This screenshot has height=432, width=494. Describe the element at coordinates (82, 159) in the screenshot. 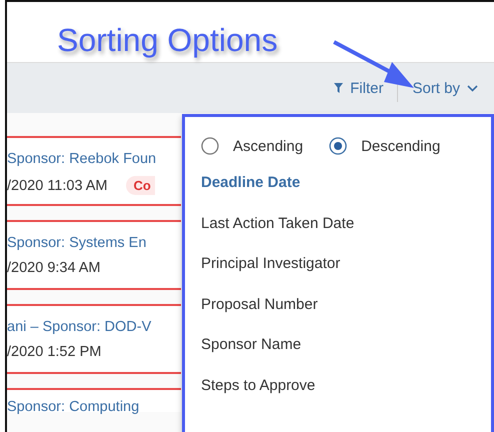

I see `row-title: Sponsor: Reebok Foun` at that location.